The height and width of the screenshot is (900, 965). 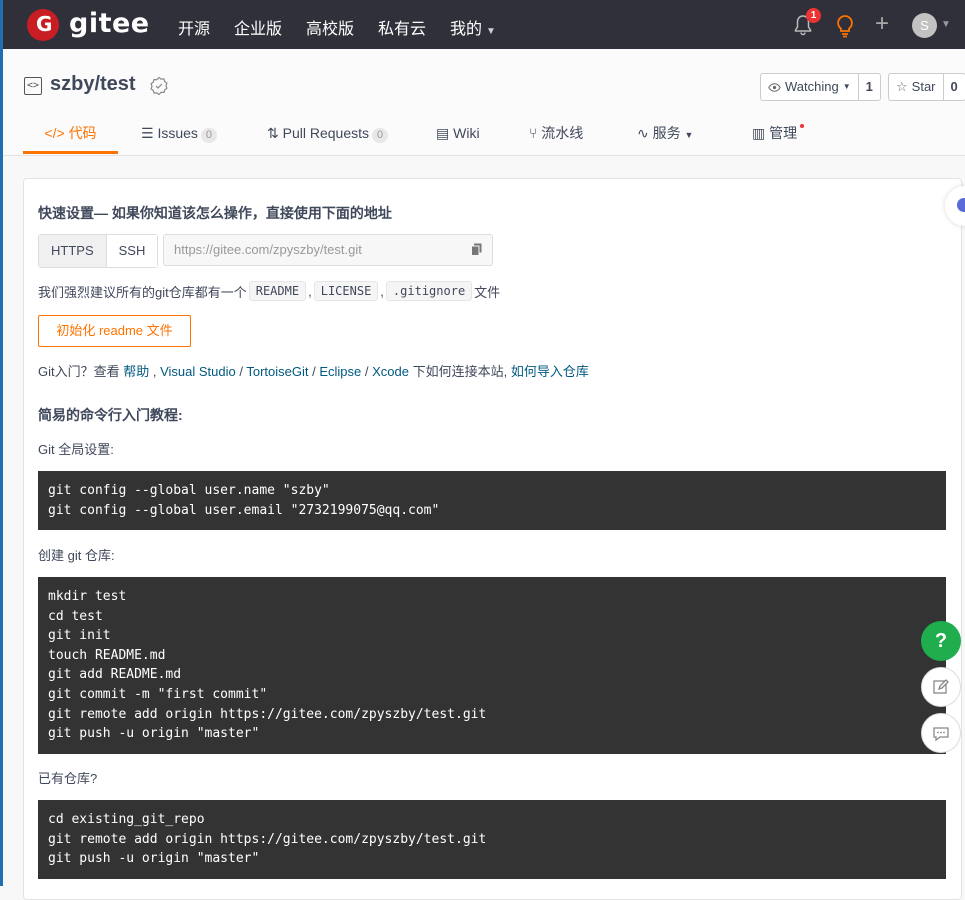 I want to click on star-button-group: ☆ Star 0, so click(x=926, y=87).